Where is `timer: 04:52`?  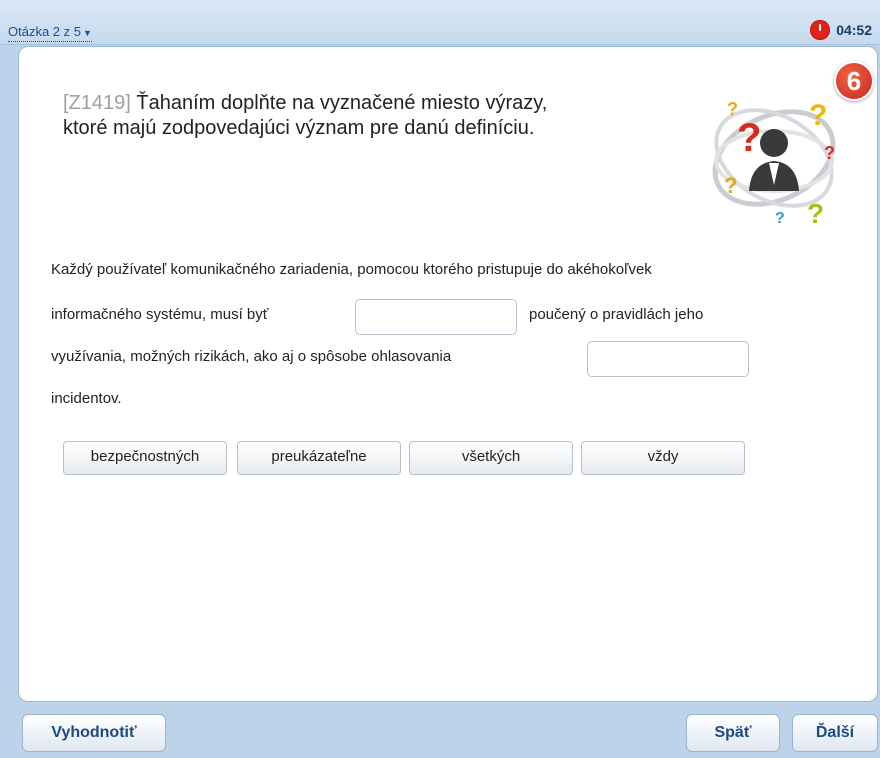 timer: 04:52 is located at coordinates (841, 30).